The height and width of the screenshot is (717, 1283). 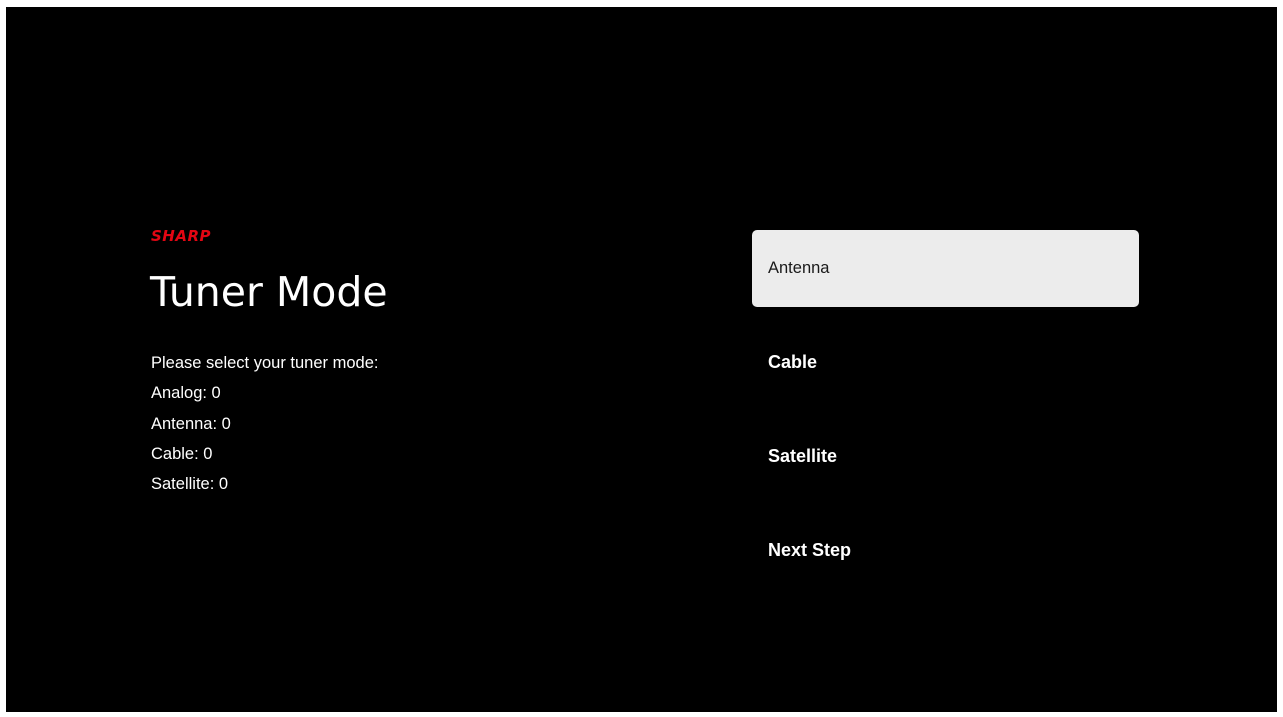 I want to click on page-title: Tuner Mode, so click(x=269, y=292).